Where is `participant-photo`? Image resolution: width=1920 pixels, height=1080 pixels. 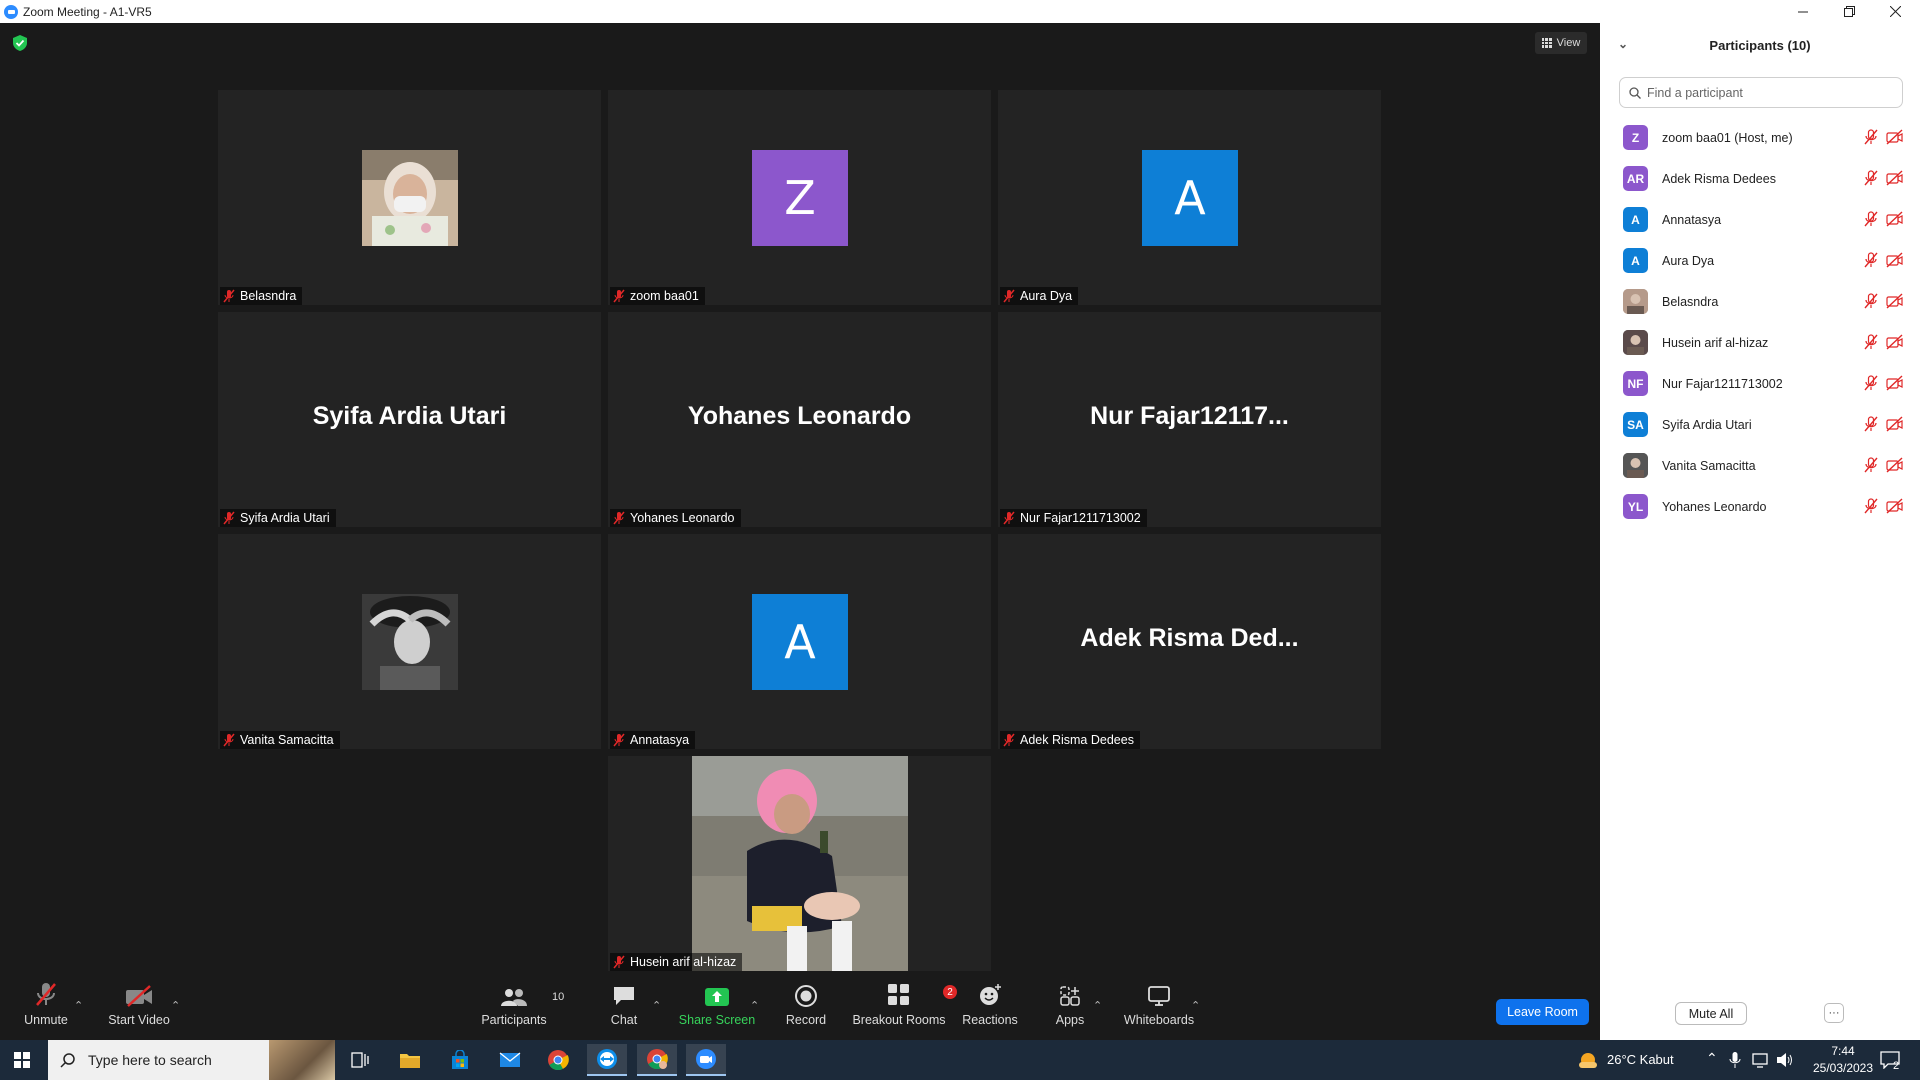
participant-photo is located at coordinates (410, 198).